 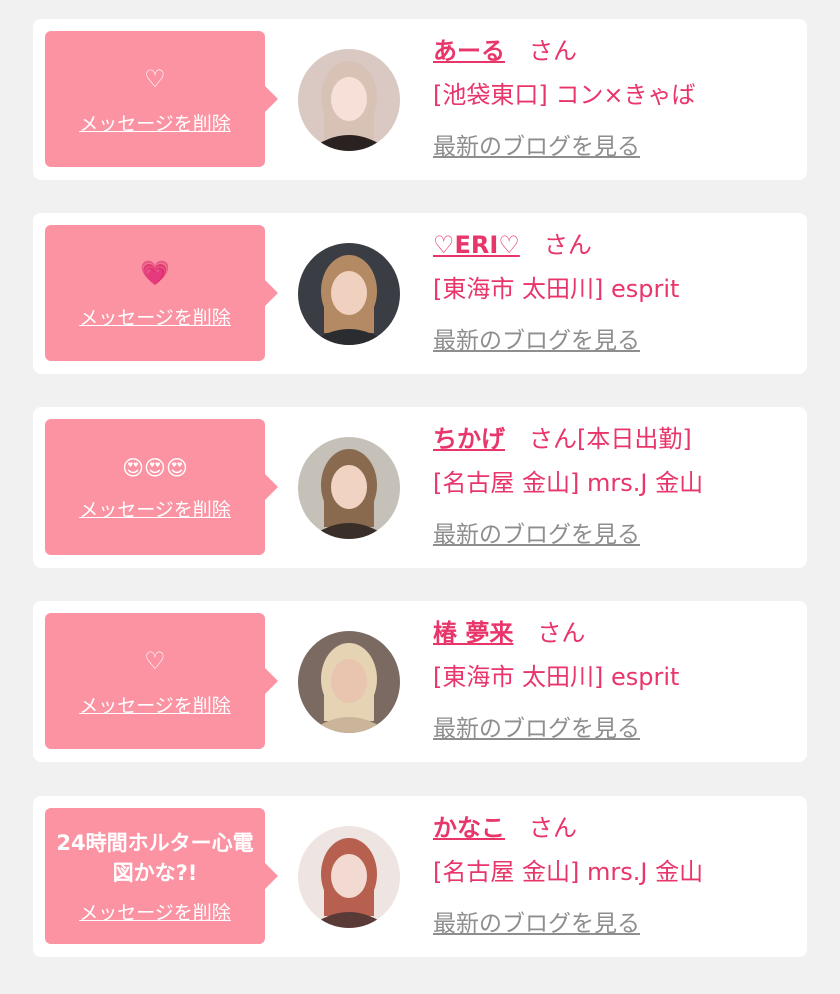 I want to click on cast-name-link: ちかげ, so click(x=469, y=439).